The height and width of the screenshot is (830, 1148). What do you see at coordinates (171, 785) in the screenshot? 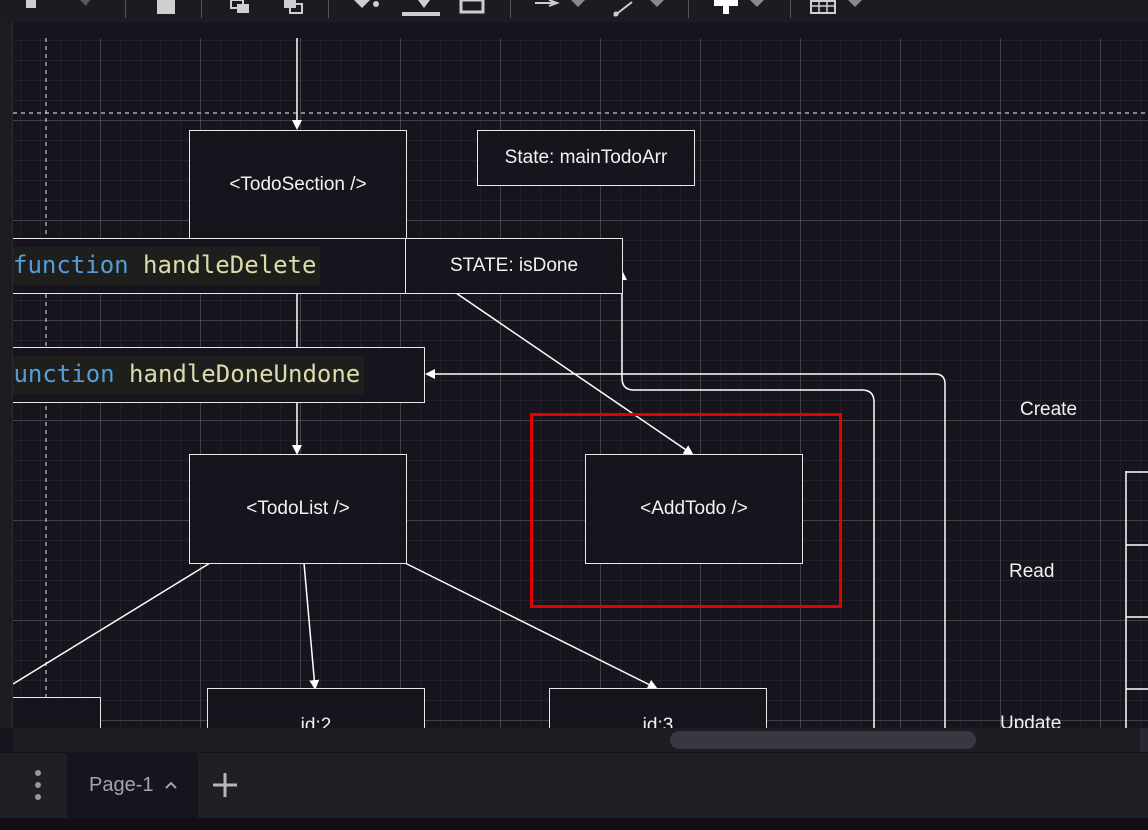
I see `chevron-up-icon` at bounding box center [171, 785].